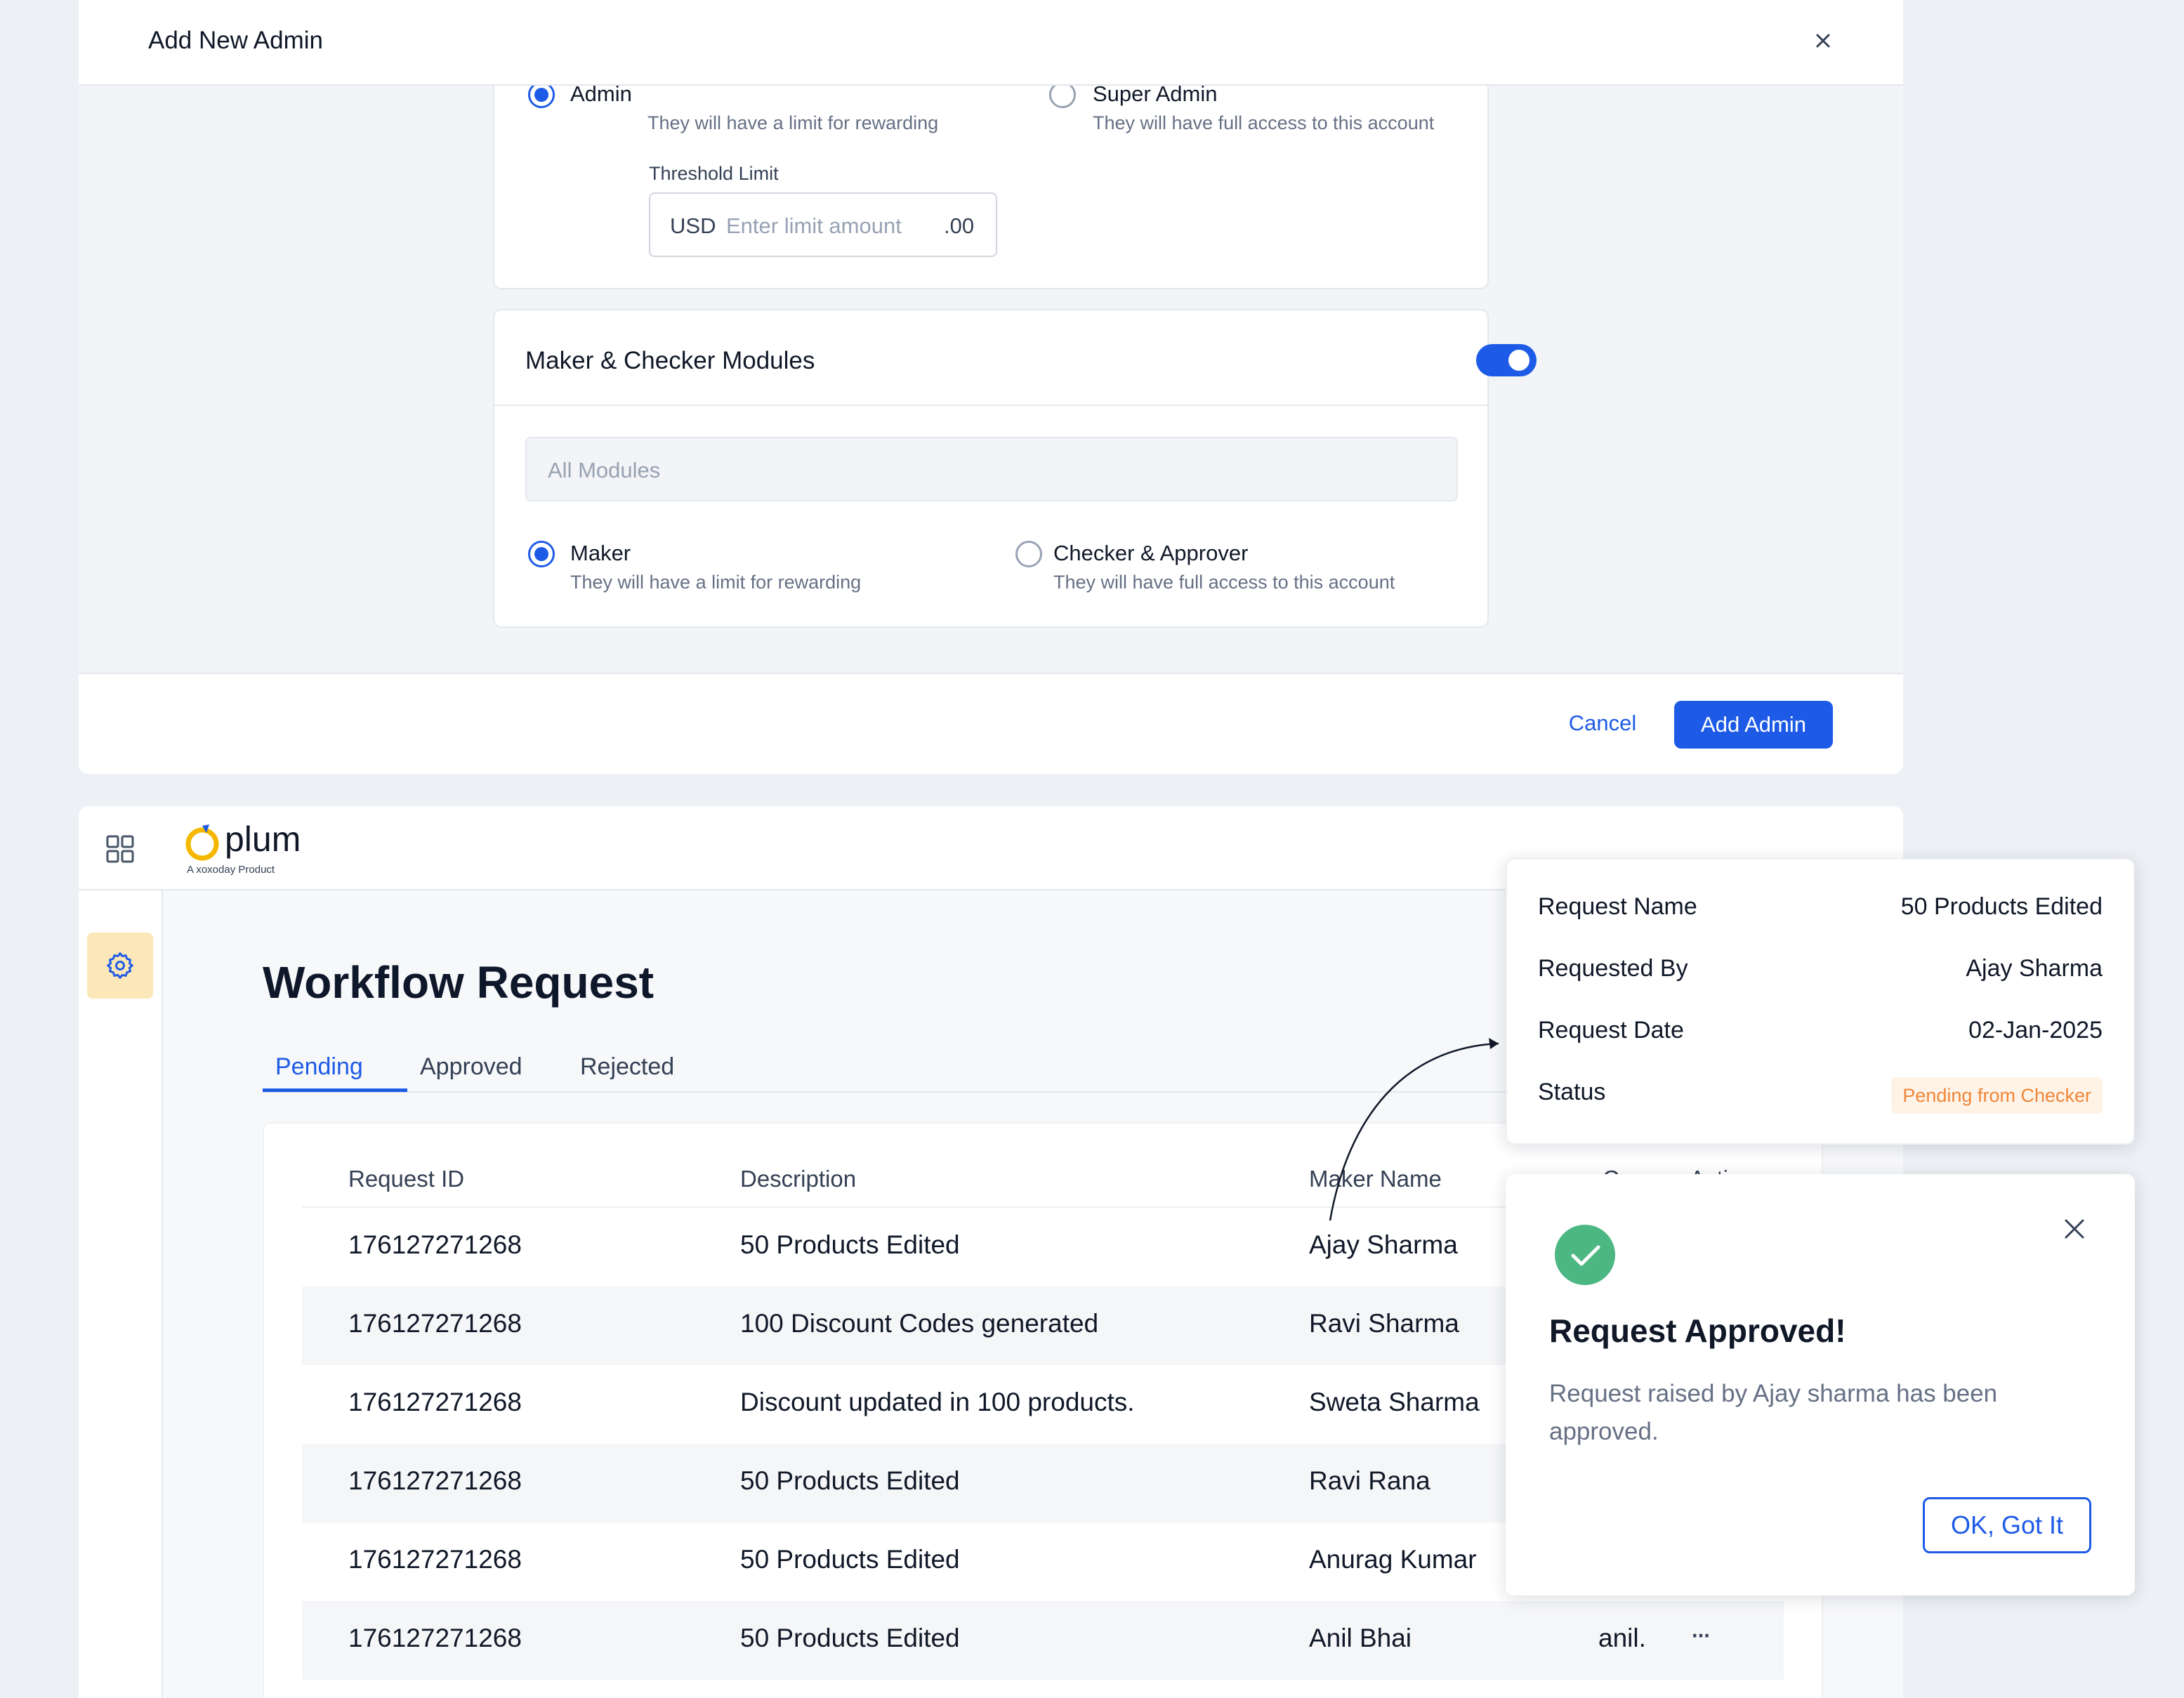 Image resolution: width=2184 pixels, height=1698 pixels. I want to click on more-actions-icon: ···, so click(1701, 1634).